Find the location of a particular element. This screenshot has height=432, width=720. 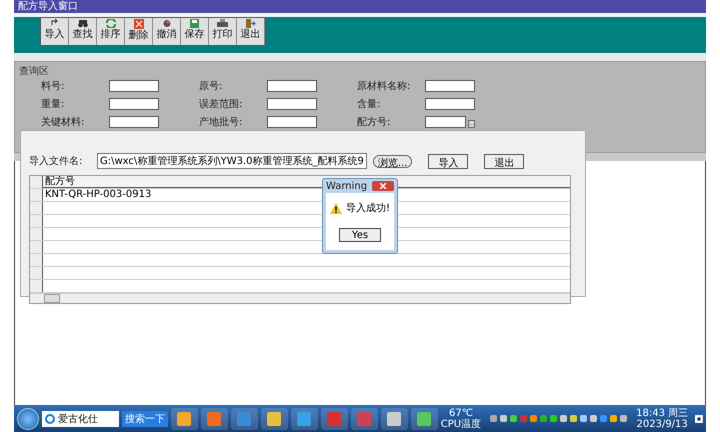

file-name-label: 导入文件名: is located at coordinates (56, 161).